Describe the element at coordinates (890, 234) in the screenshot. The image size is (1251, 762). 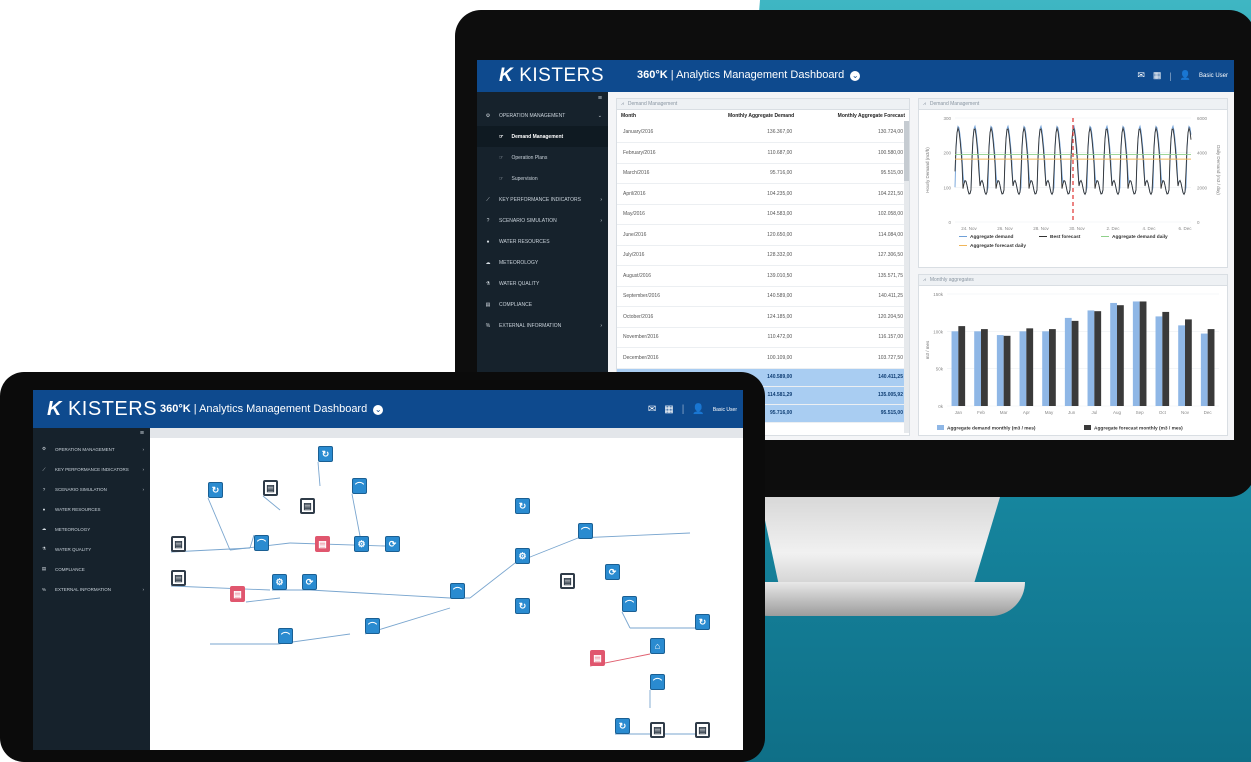
I see `table-cell: 114.084,00` at that location.